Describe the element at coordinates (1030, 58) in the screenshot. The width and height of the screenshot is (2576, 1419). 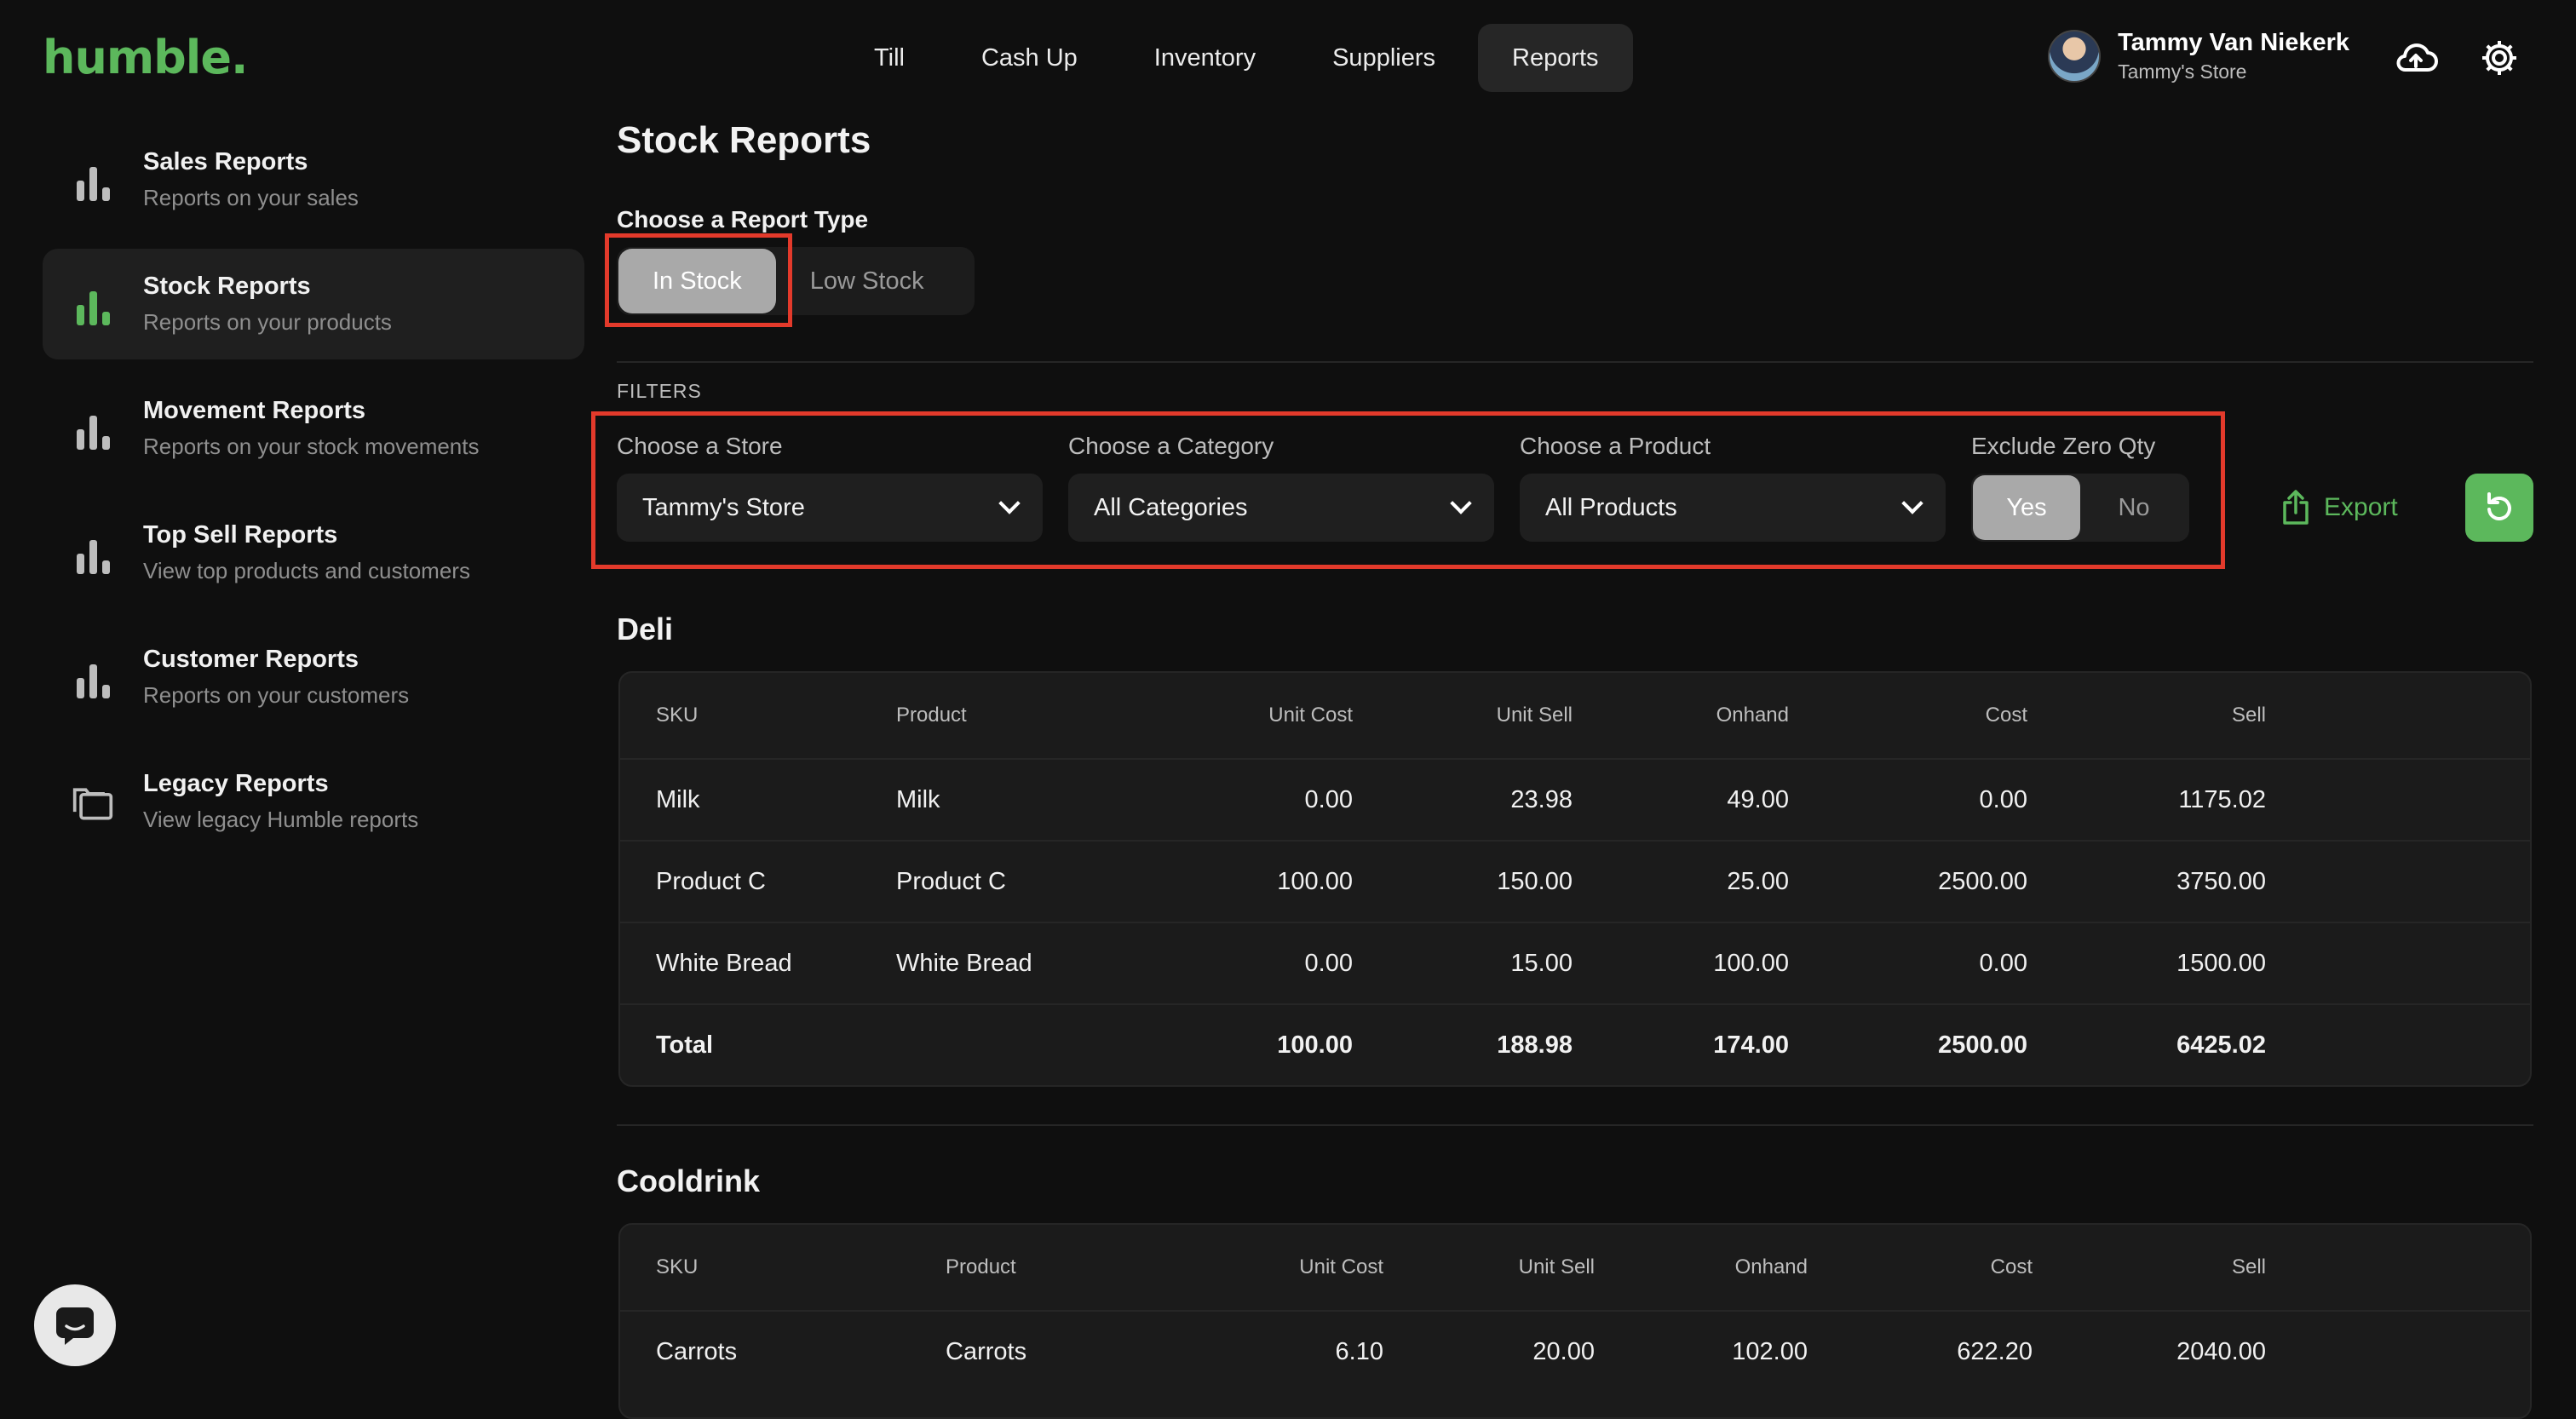
I see `nav-cash-up: Cash Up` at that location.